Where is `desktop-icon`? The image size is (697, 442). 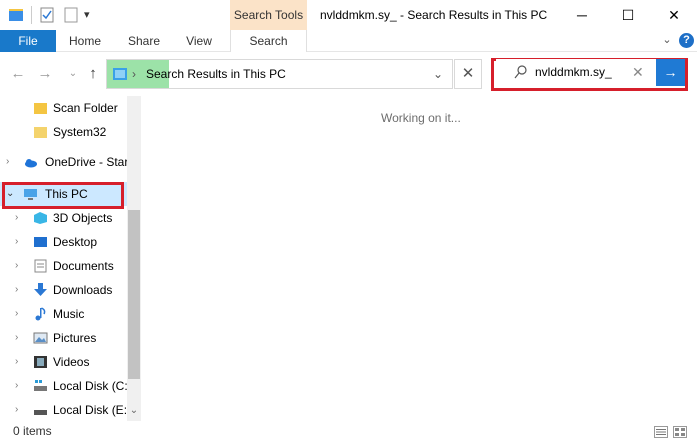
desktop-icon is located at coordinates (40, 242).